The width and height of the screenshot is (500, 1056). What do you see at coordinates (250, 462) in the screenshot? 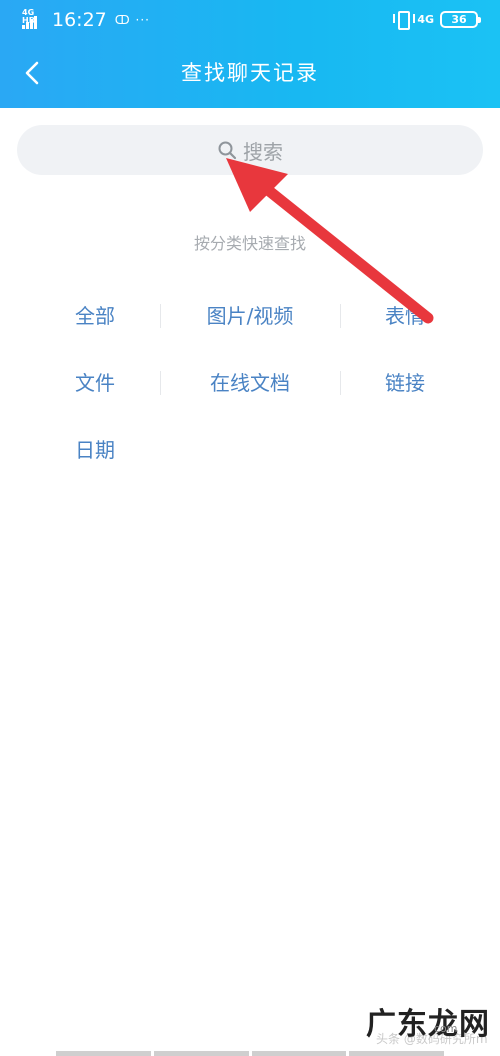
I see `category-row: 日期` at bounding box center [250, 462].